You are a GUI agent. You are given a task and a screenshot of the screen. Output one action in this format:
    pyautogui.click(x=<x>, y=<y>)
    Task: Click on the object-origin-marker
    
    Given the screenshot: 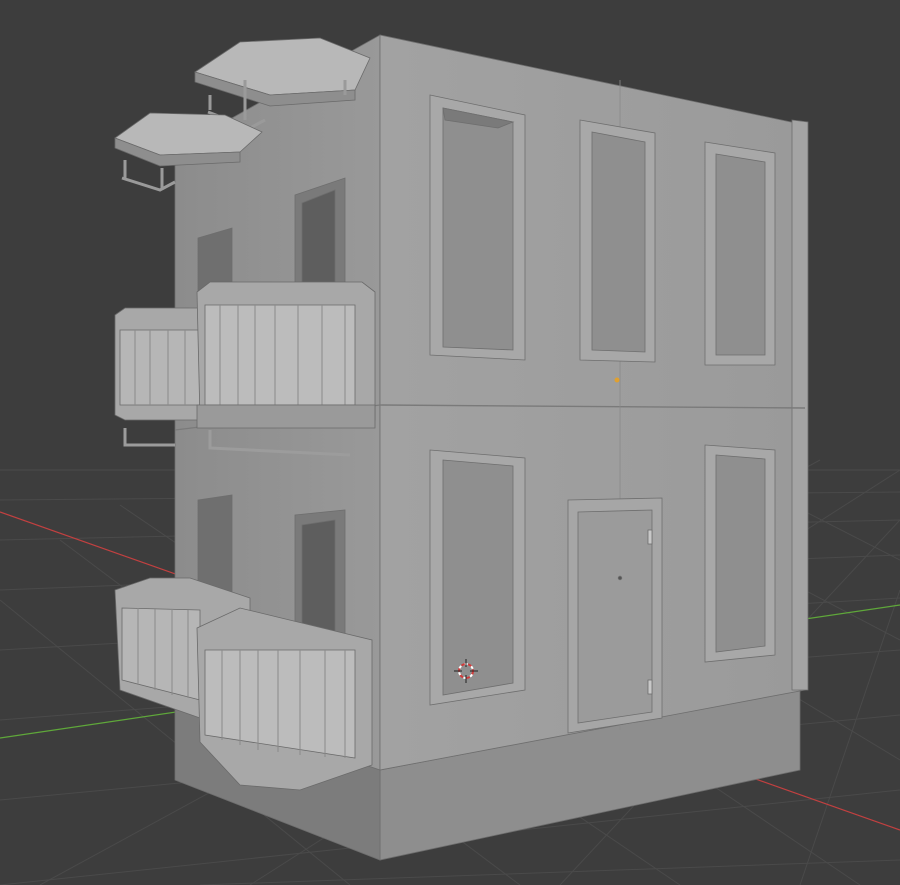 What is the action you would take?
    pyautogui.click(x=617, y=380)
    